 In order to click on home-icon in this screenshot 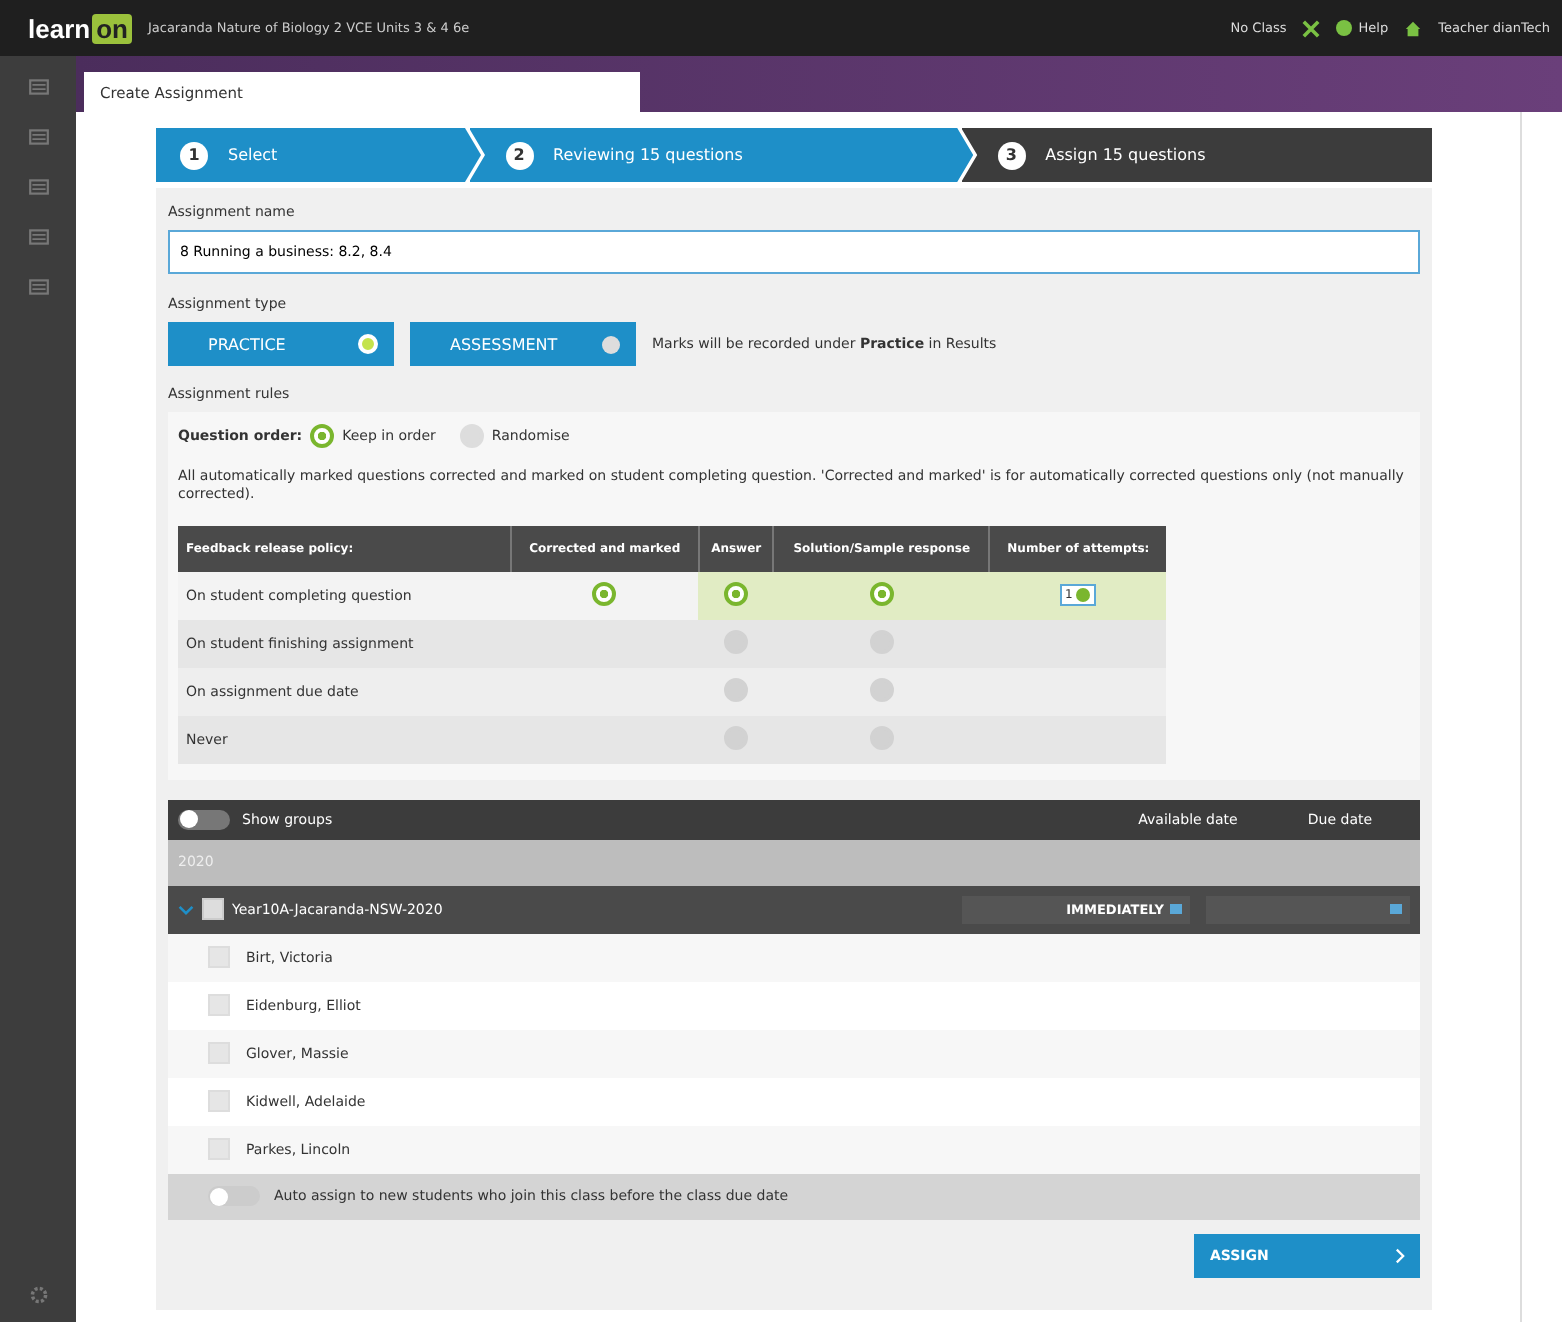, I will do `click(1413, 28)`.